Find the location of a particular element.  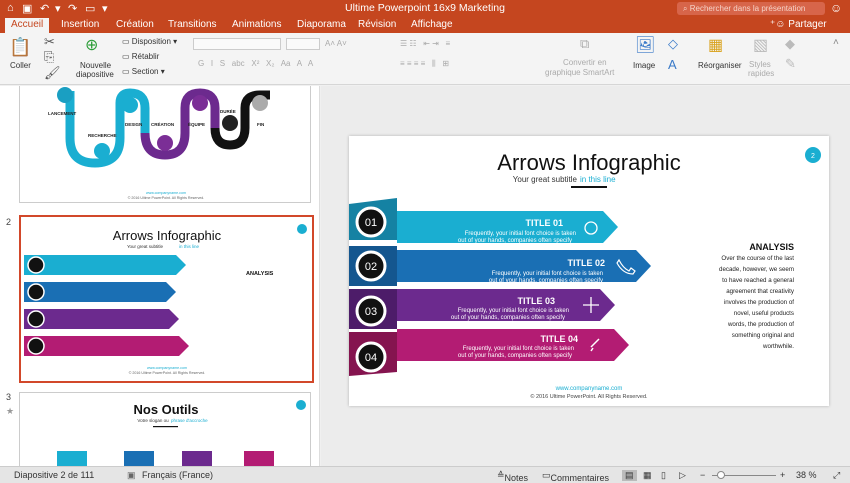

arrange-label: Réorganiser is located at coordinates (720, 65).